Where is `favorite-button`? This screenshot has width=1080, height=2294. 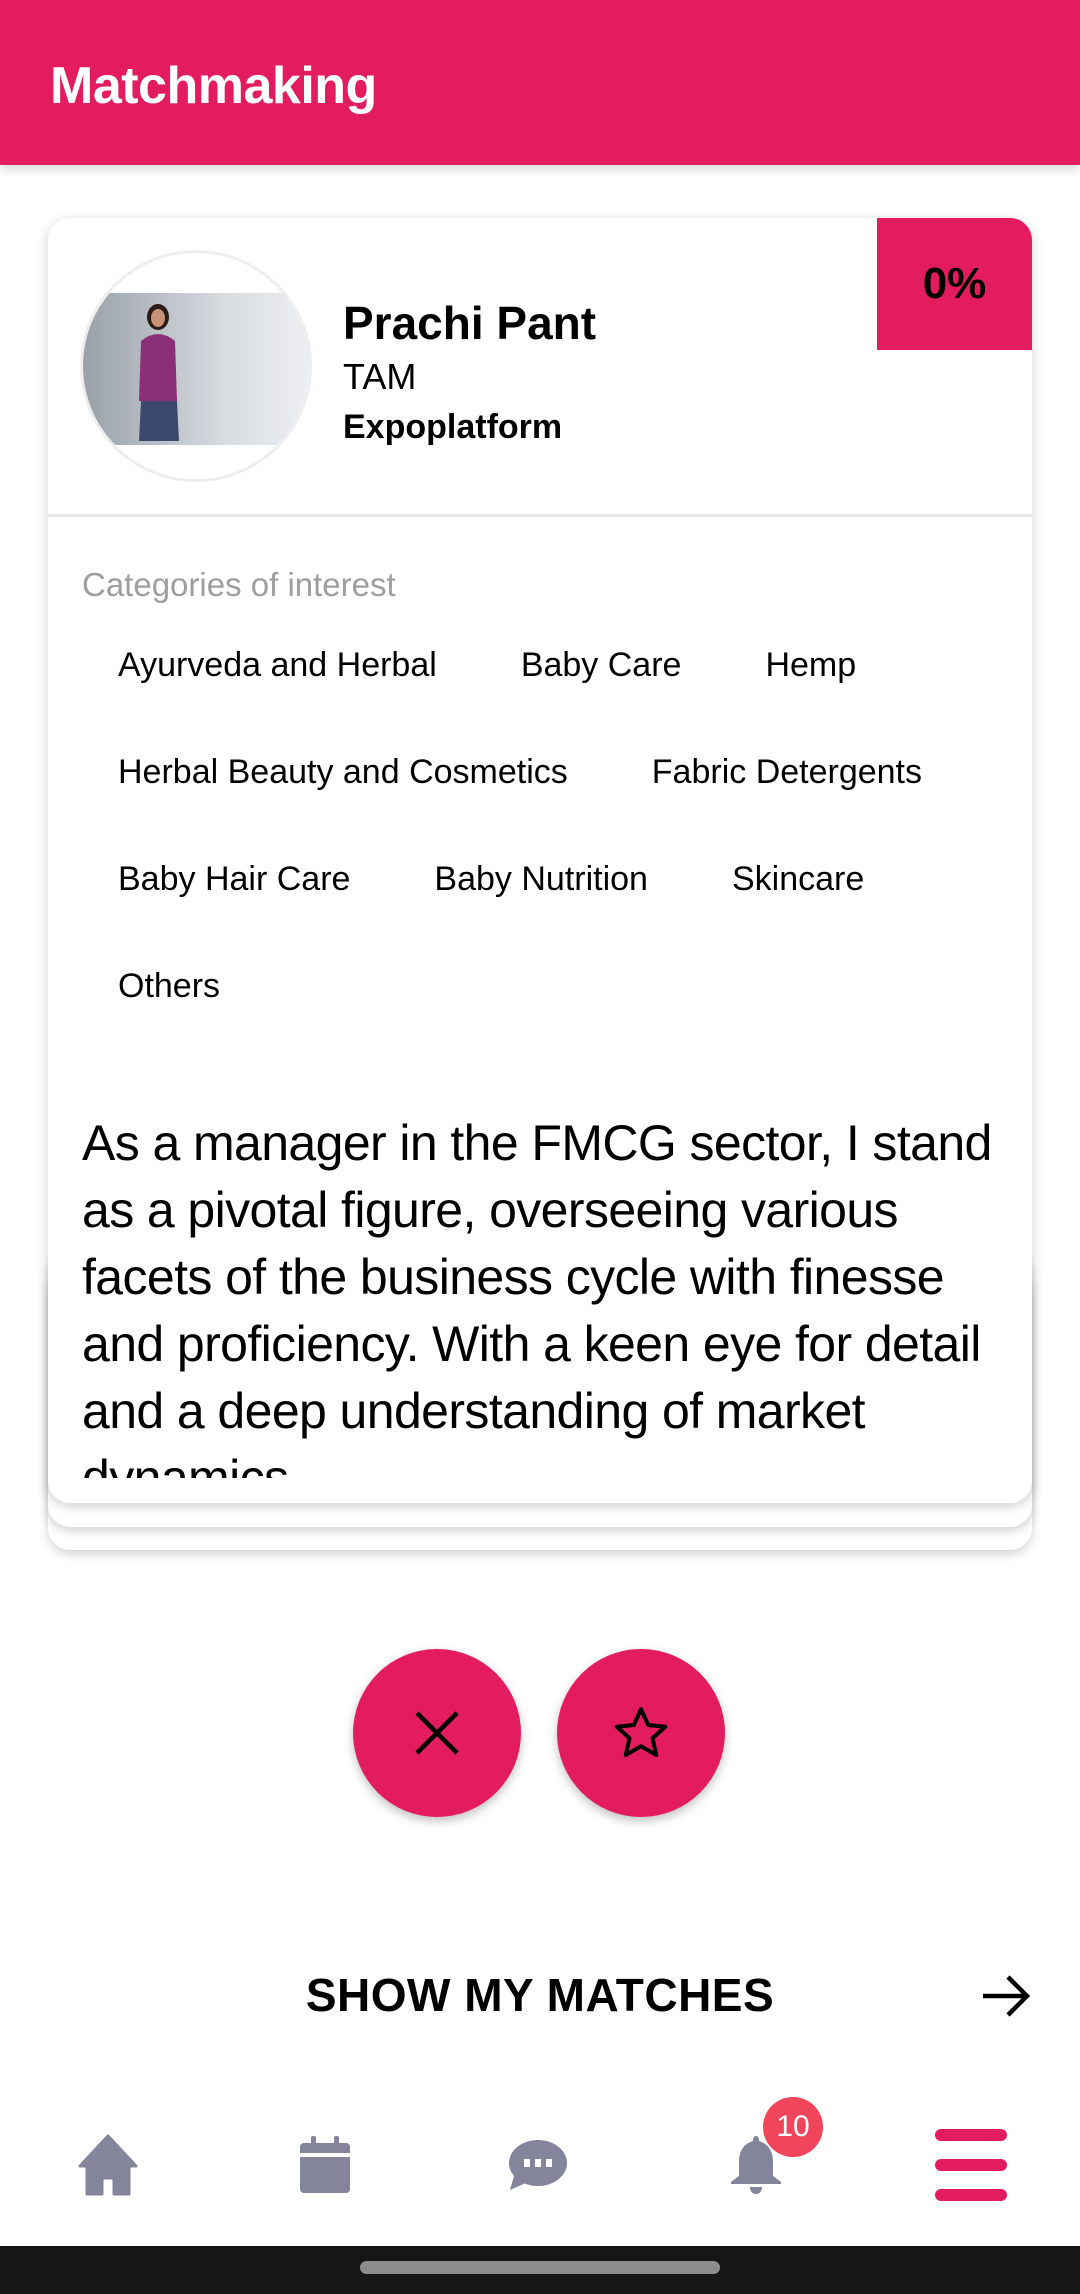 favorite-button is located at coordinates (641, 1733).